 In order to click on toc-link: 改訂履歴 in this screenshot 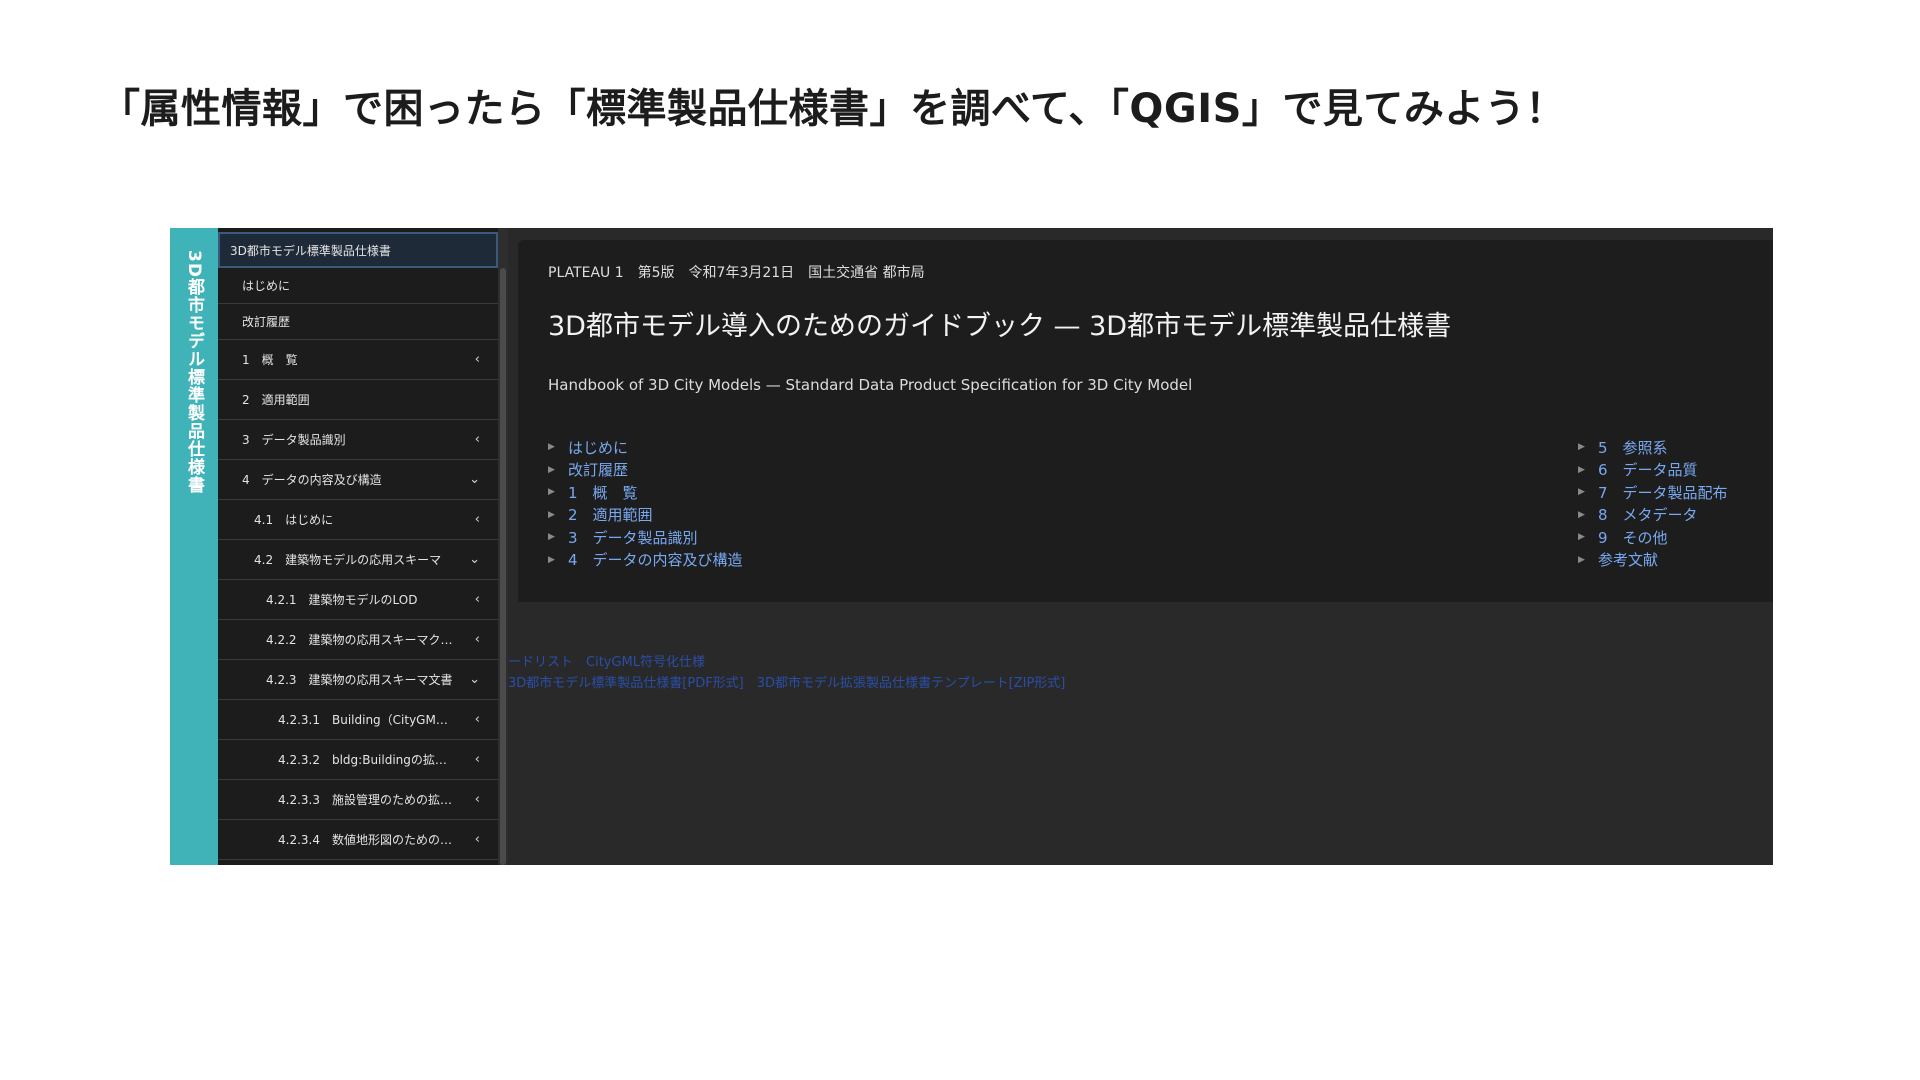, I will do `click(598, 469)`.